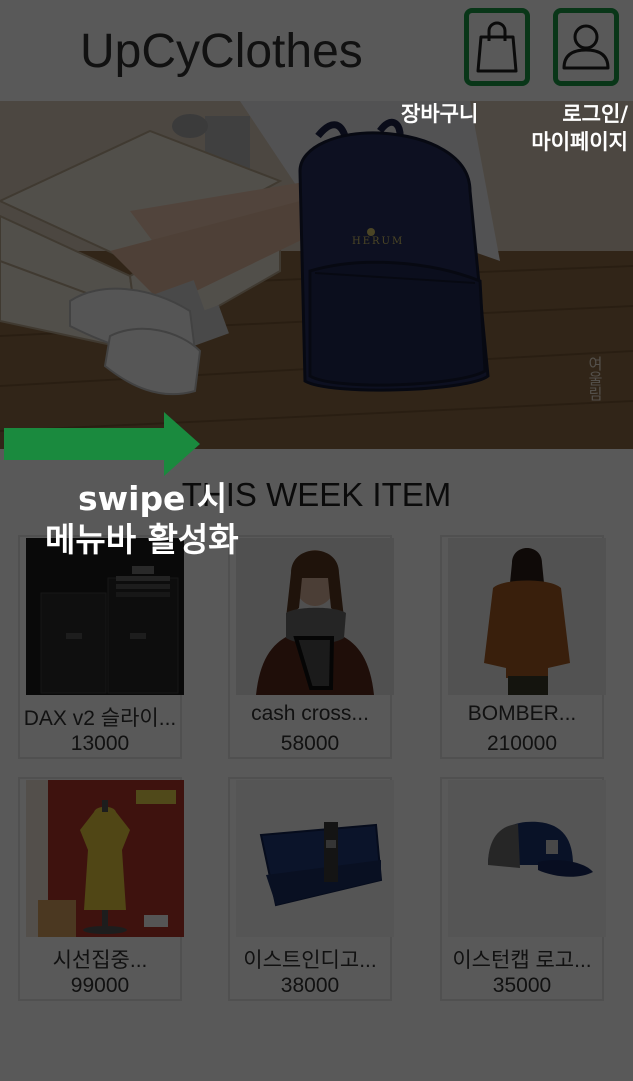  I want to click on shopping-bag-icon, so click(497, 47).